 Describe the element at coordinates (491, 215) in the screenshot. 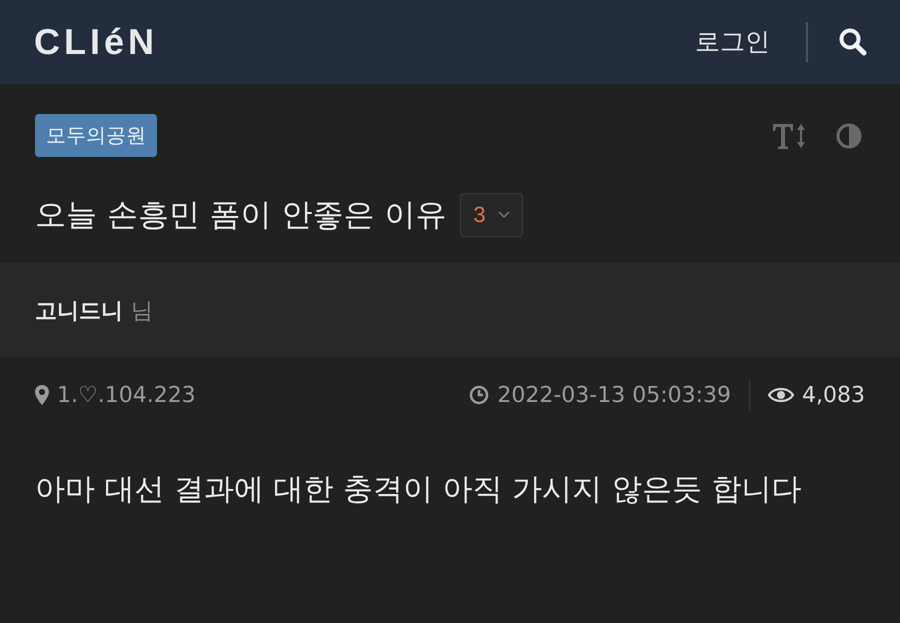

I see `comment-count-button: 3` at that location.